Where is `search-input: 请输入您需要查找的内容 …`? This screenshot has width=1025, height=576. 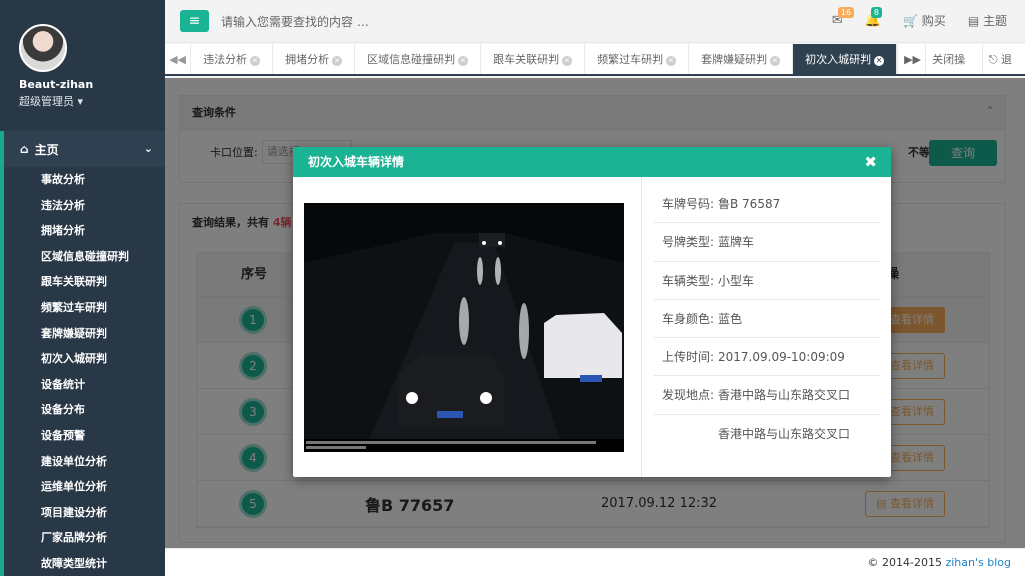
search-input: 请输入您需要查找的内容 … is located at coordinates (295, 21).